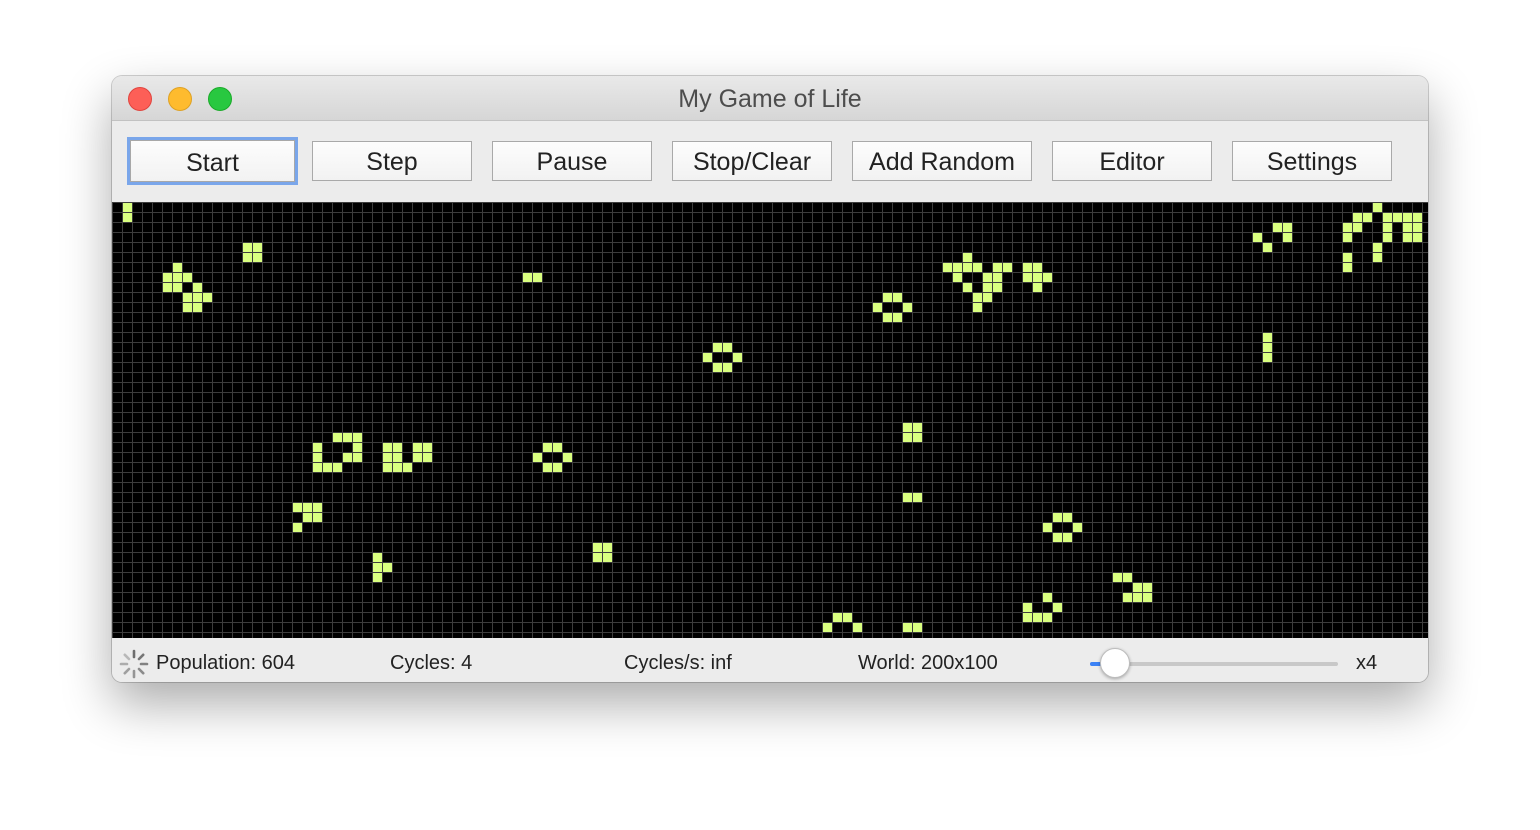 This screenshot has height=830, width=1540. Describe the element at coordinates (770, 98) in the screenshot. I see `title-bar: My Game of Life` at that location.